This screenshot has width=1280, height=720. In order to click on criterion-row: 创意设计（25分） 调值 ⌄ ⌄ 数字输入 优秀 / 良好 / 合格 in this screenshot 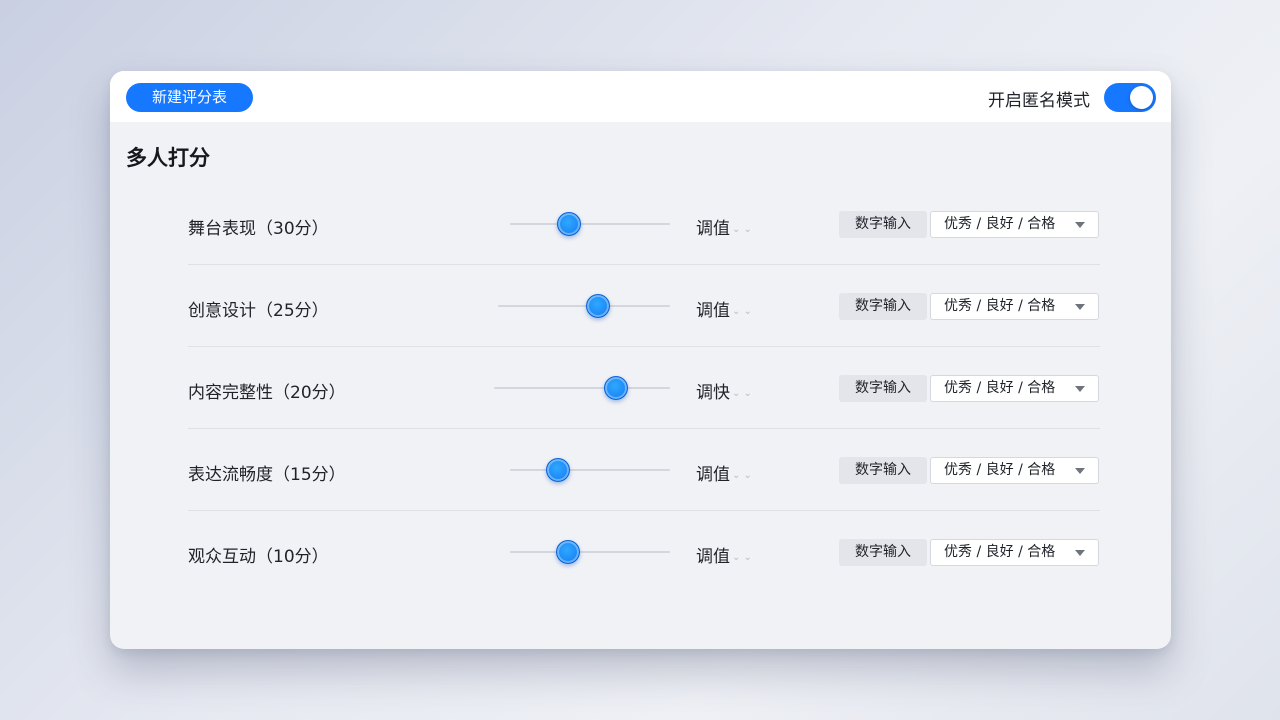, I will do `click(644, 306)`.